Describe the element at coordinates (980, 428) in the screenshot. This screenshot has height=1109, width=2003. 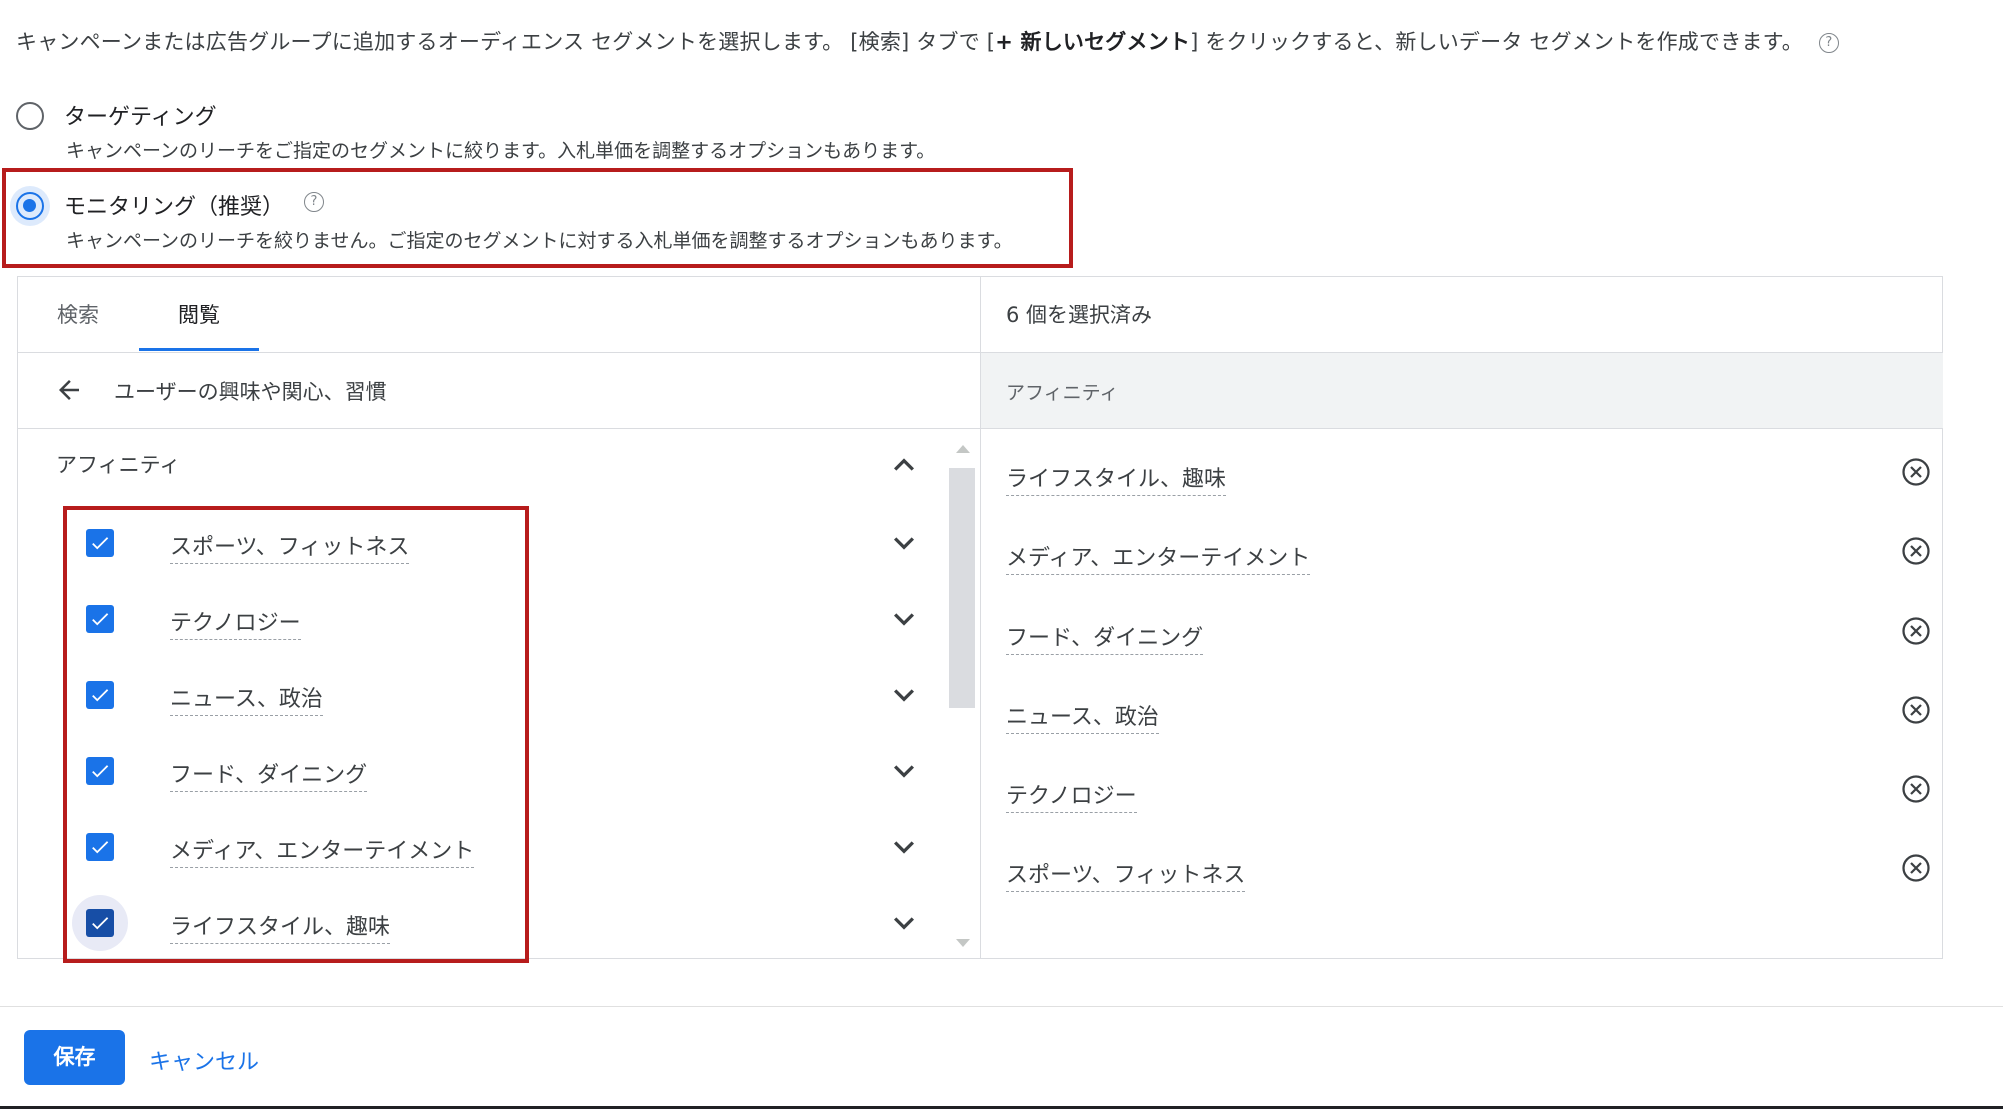
I see `subheader-divider` at that location.